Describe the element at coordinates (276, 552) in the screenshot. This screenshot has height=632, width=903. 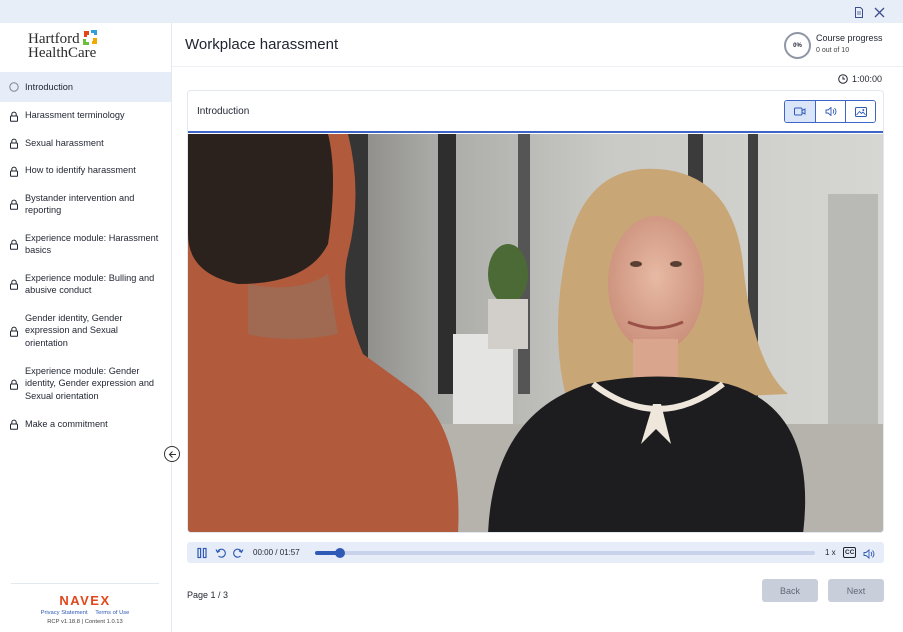
I see `playback-time: 00:00 / 01:57` at that location.